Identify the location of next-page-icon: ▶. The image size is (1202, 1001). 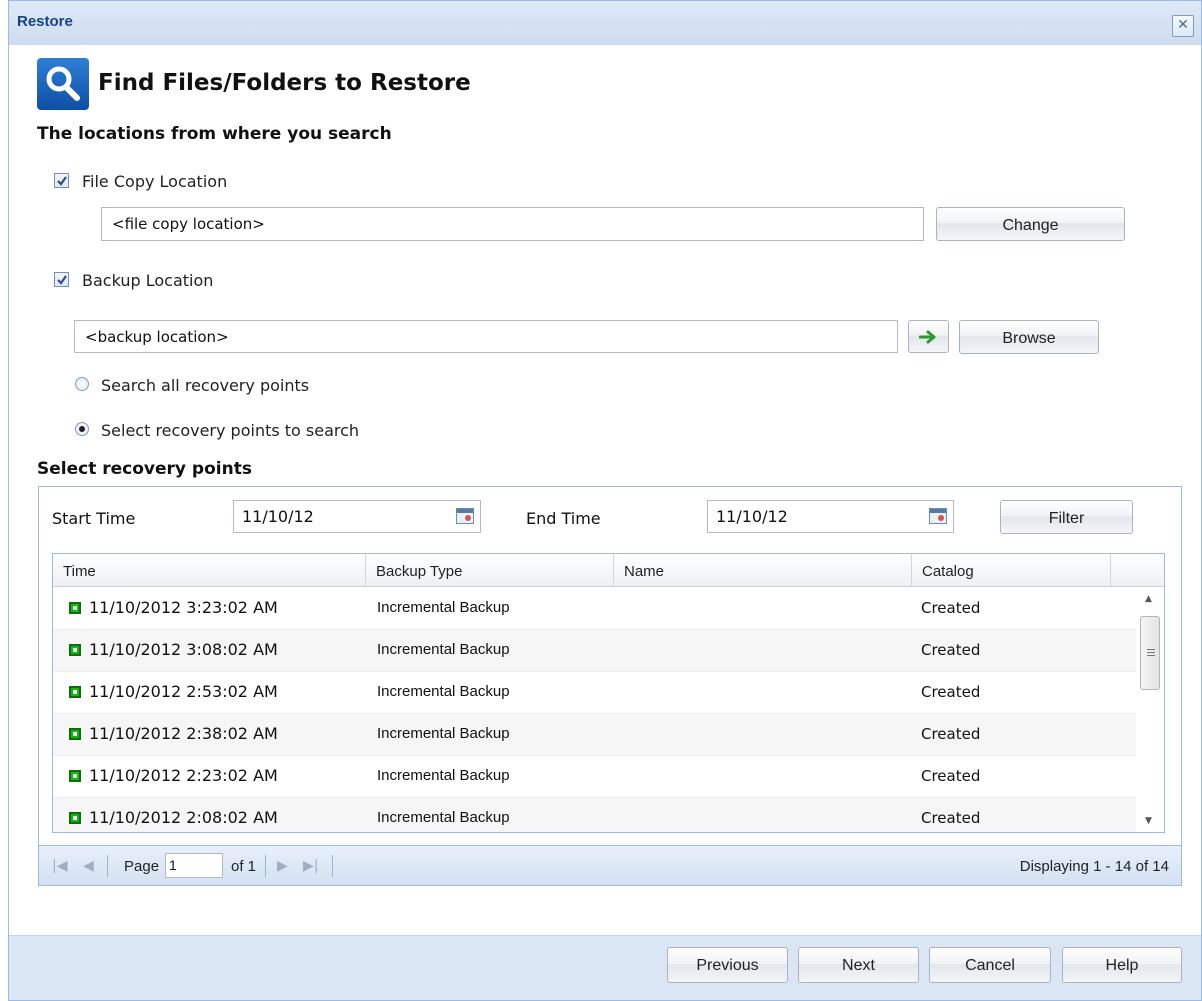
(282, 866).